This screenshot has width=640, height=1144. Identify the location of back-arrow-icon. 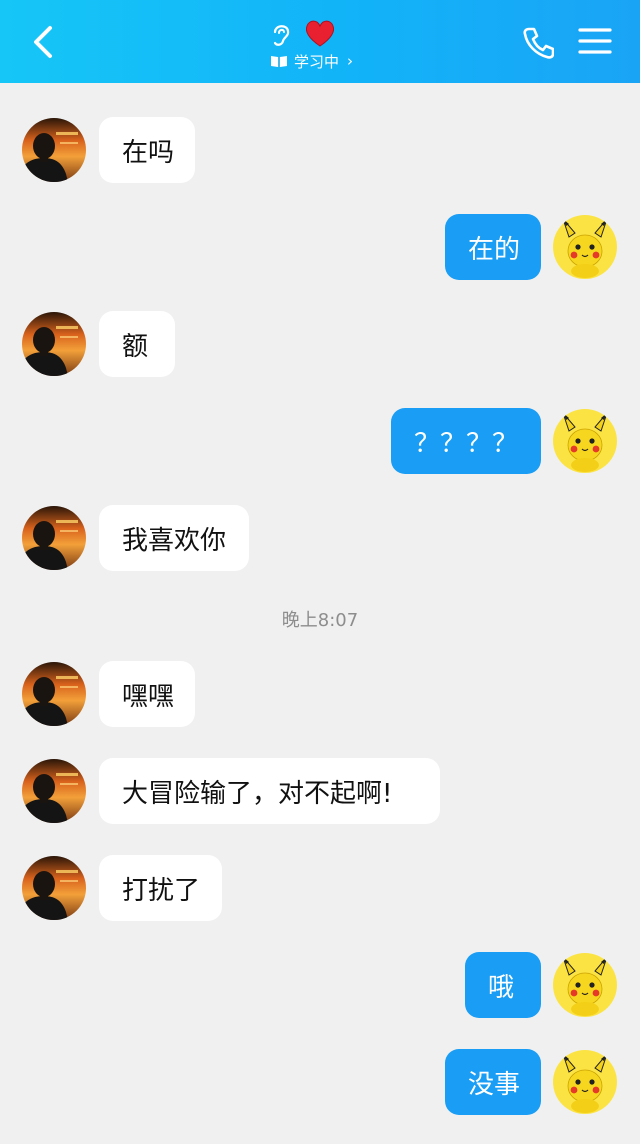
(44, 42).